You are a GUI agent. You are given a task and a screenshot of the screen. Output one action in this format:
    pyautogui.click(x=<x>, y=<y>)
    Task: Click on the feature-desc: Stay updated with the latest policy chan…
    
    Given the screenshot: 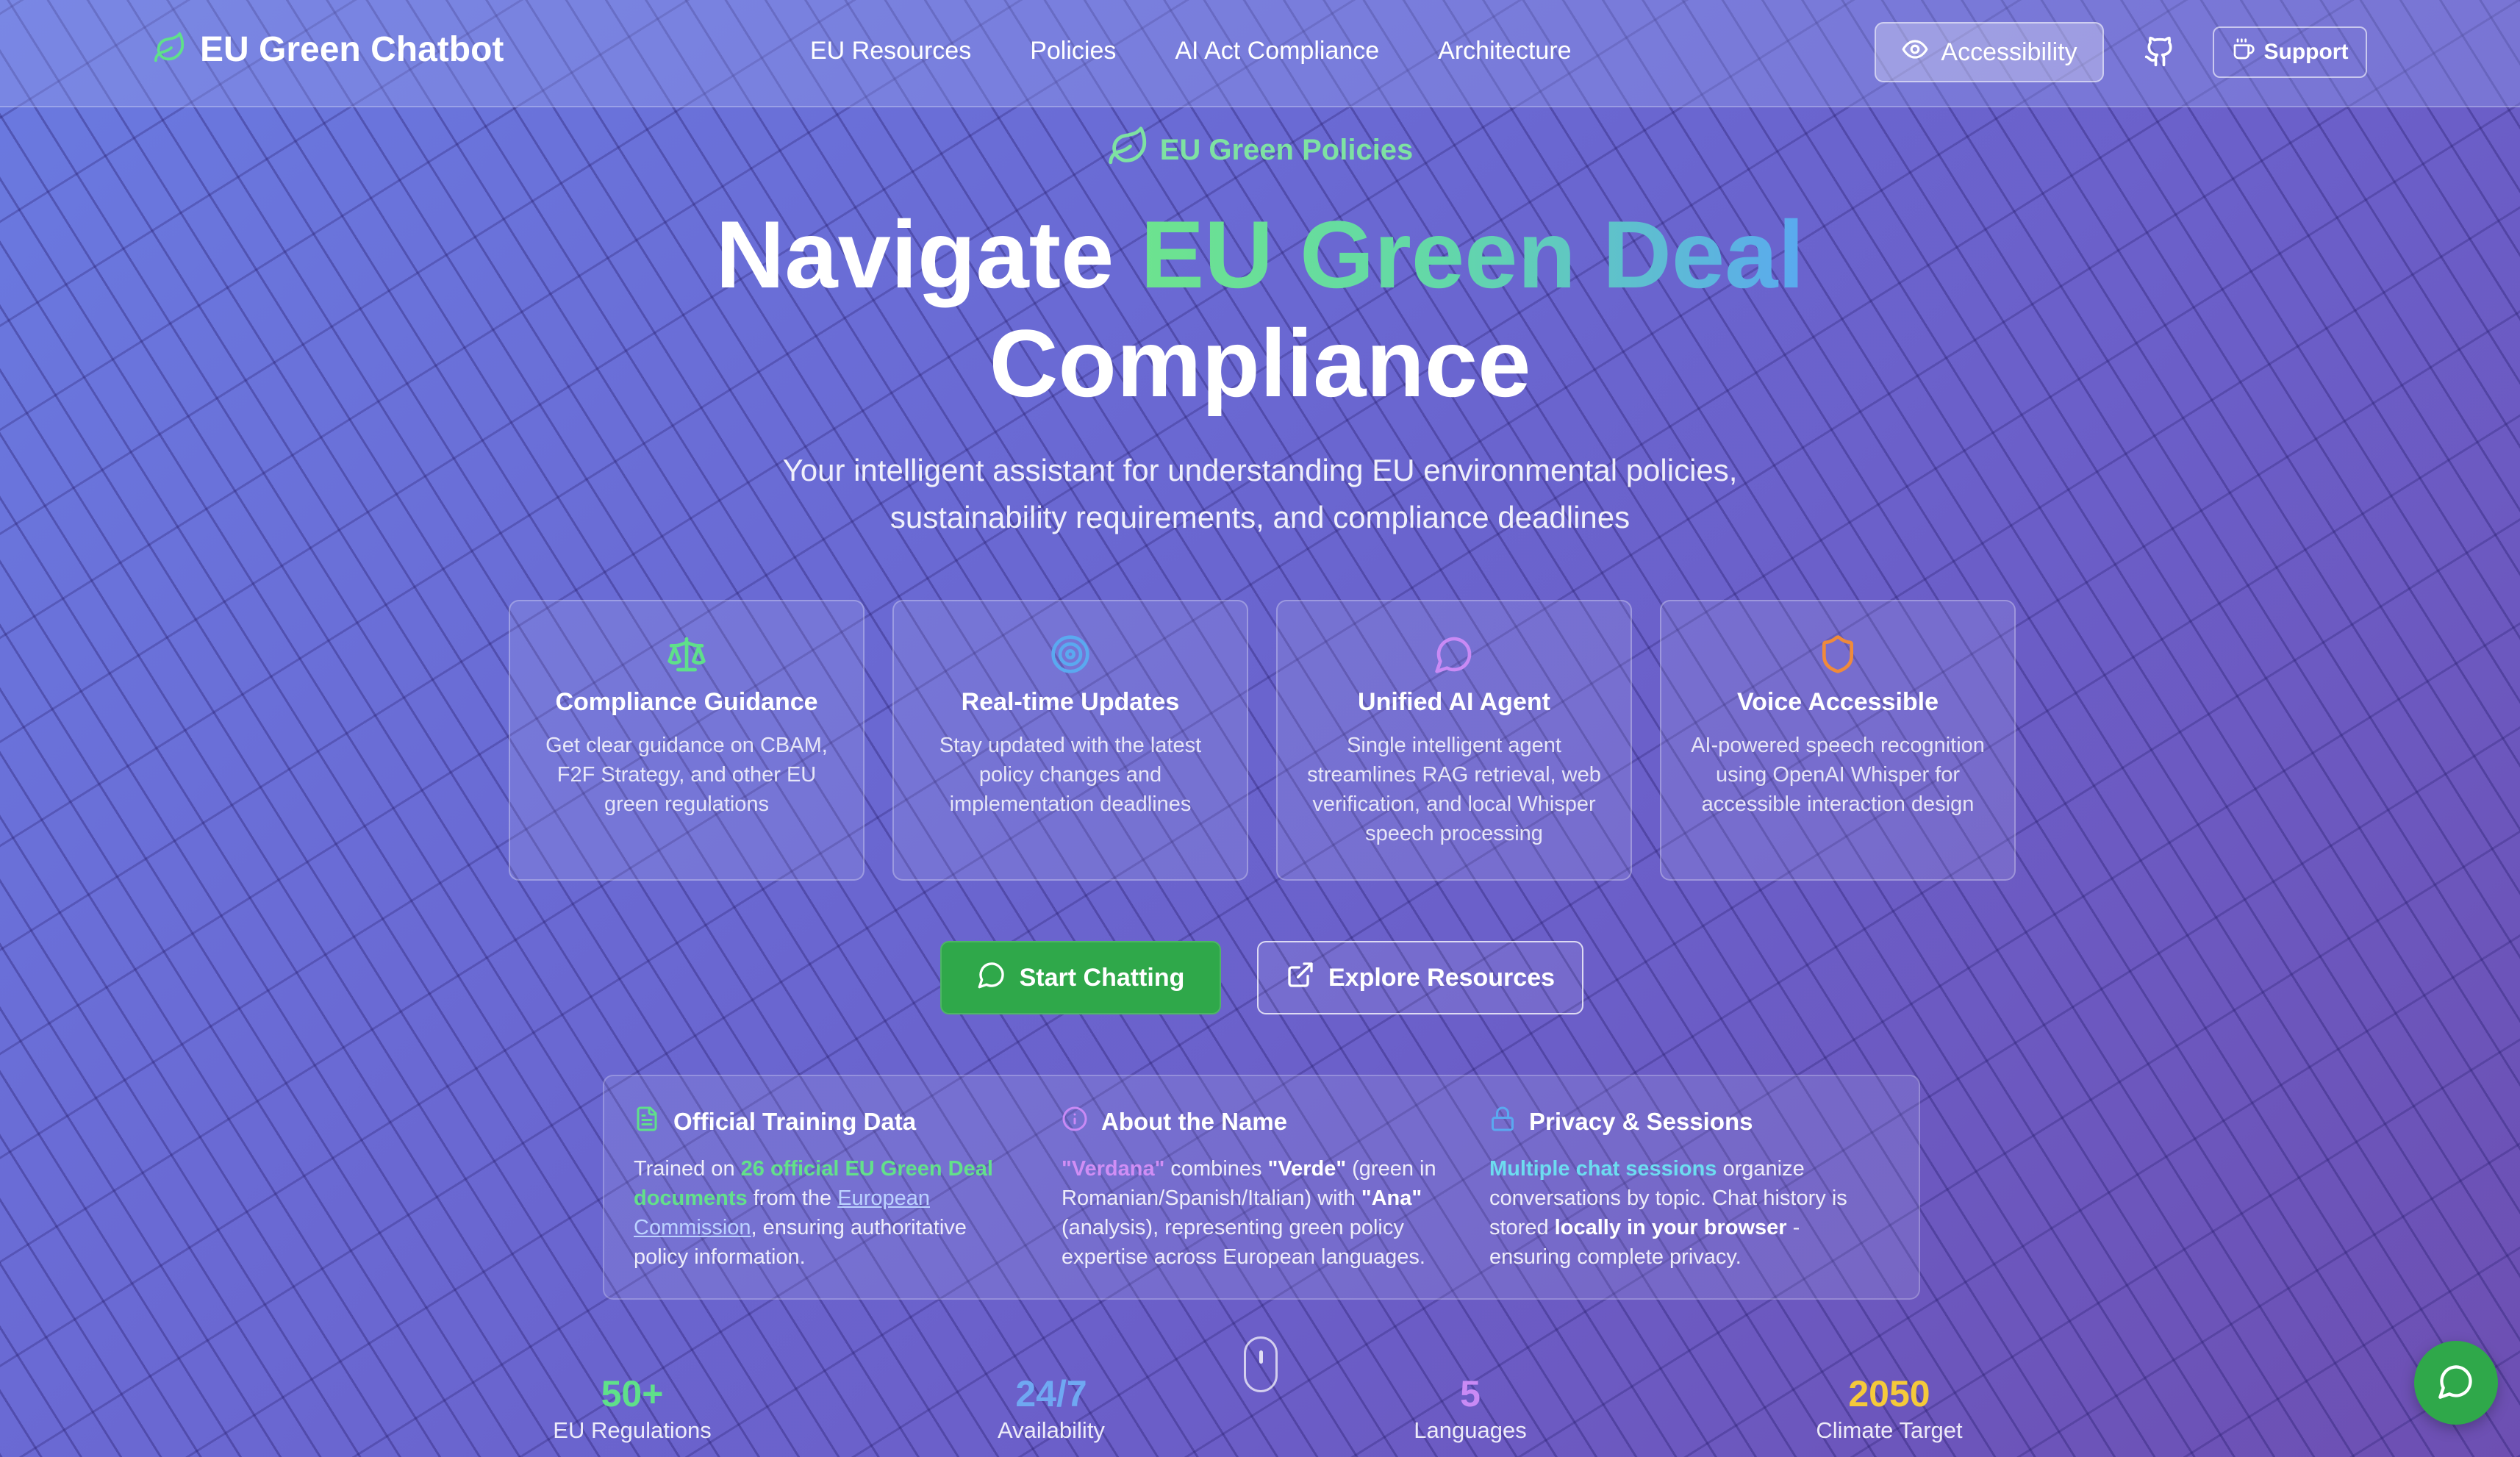 What is the action you would take?
    pyautogui.click(x=1070, y=775)
    